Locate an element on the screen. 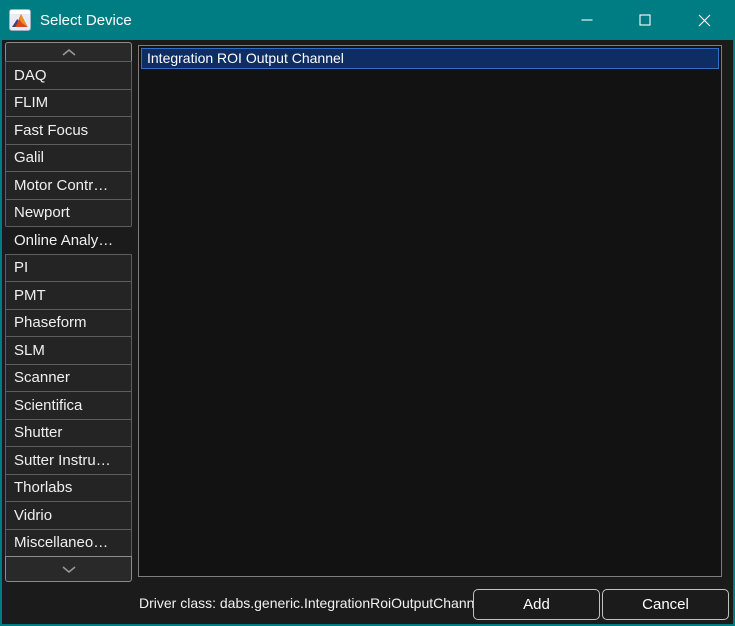  tab-slm: SLM is located at coordinates (68, 350).